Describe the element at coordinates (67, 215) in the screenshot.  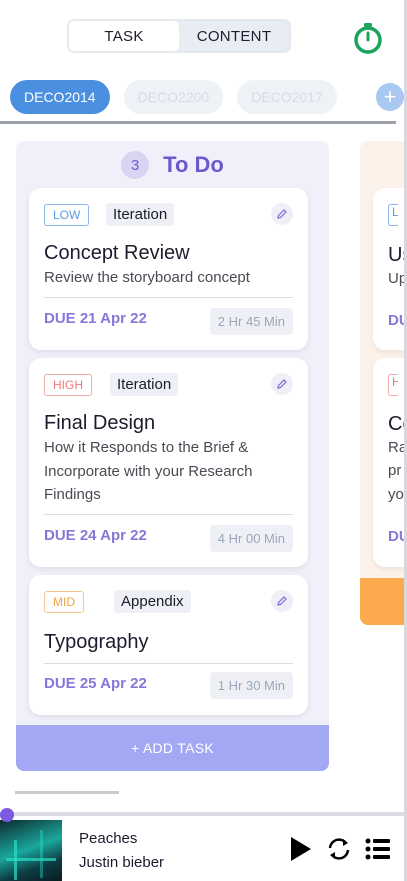
I see `priority-badge: LOW` at that location.